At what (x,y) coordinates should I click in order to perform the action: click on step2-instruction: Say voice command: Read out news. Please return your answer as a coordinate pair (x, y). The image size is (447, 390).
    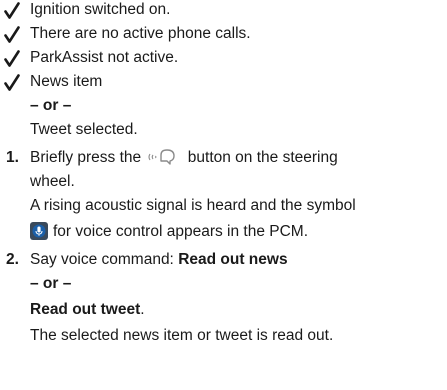
    Looking at the image, I should click on (159, 260).